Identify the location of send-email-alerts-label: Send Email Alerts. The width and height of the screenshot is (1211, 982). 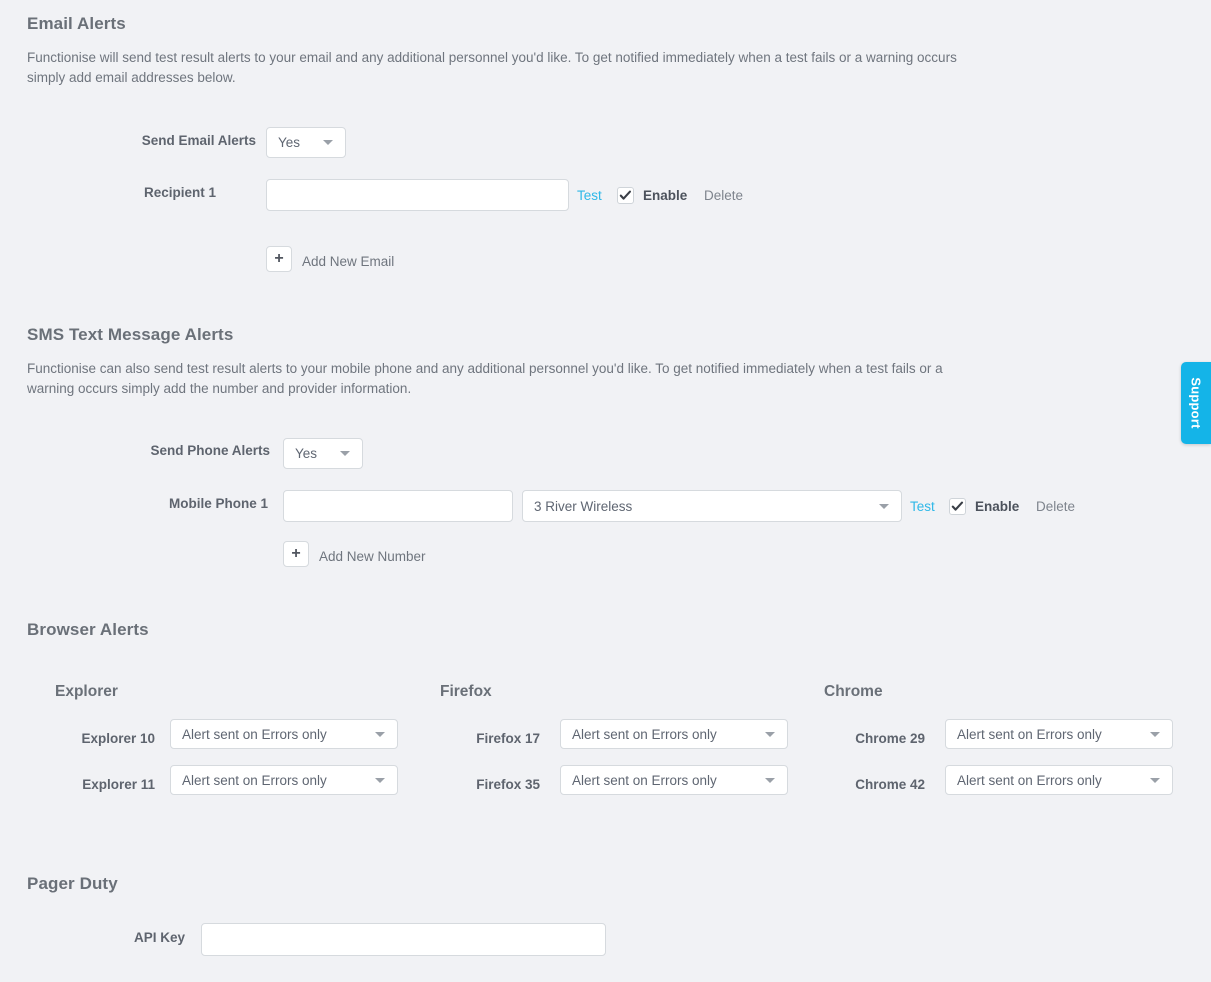
(198, 140).